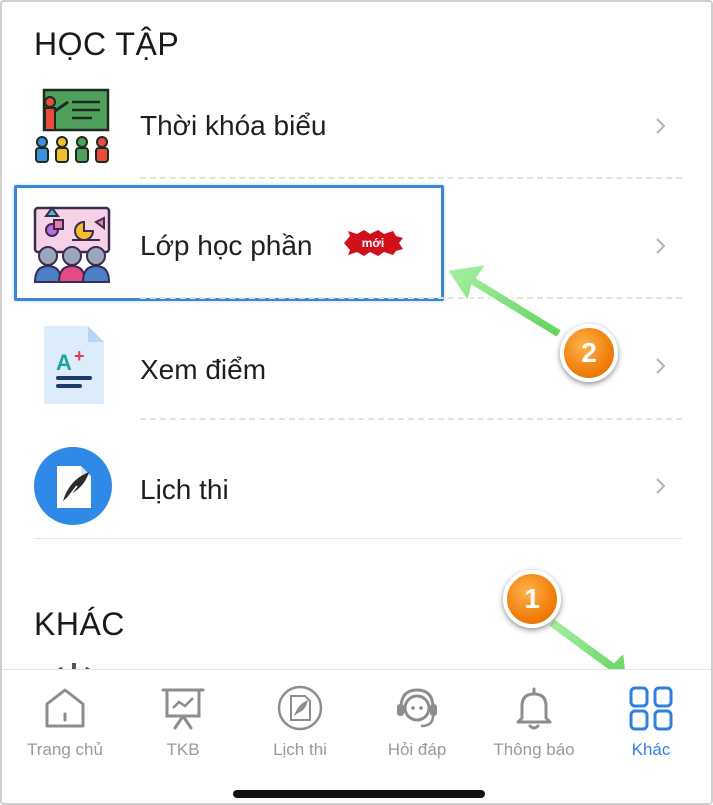  I want to click on step-badge-2: 2, so click(589, 353).